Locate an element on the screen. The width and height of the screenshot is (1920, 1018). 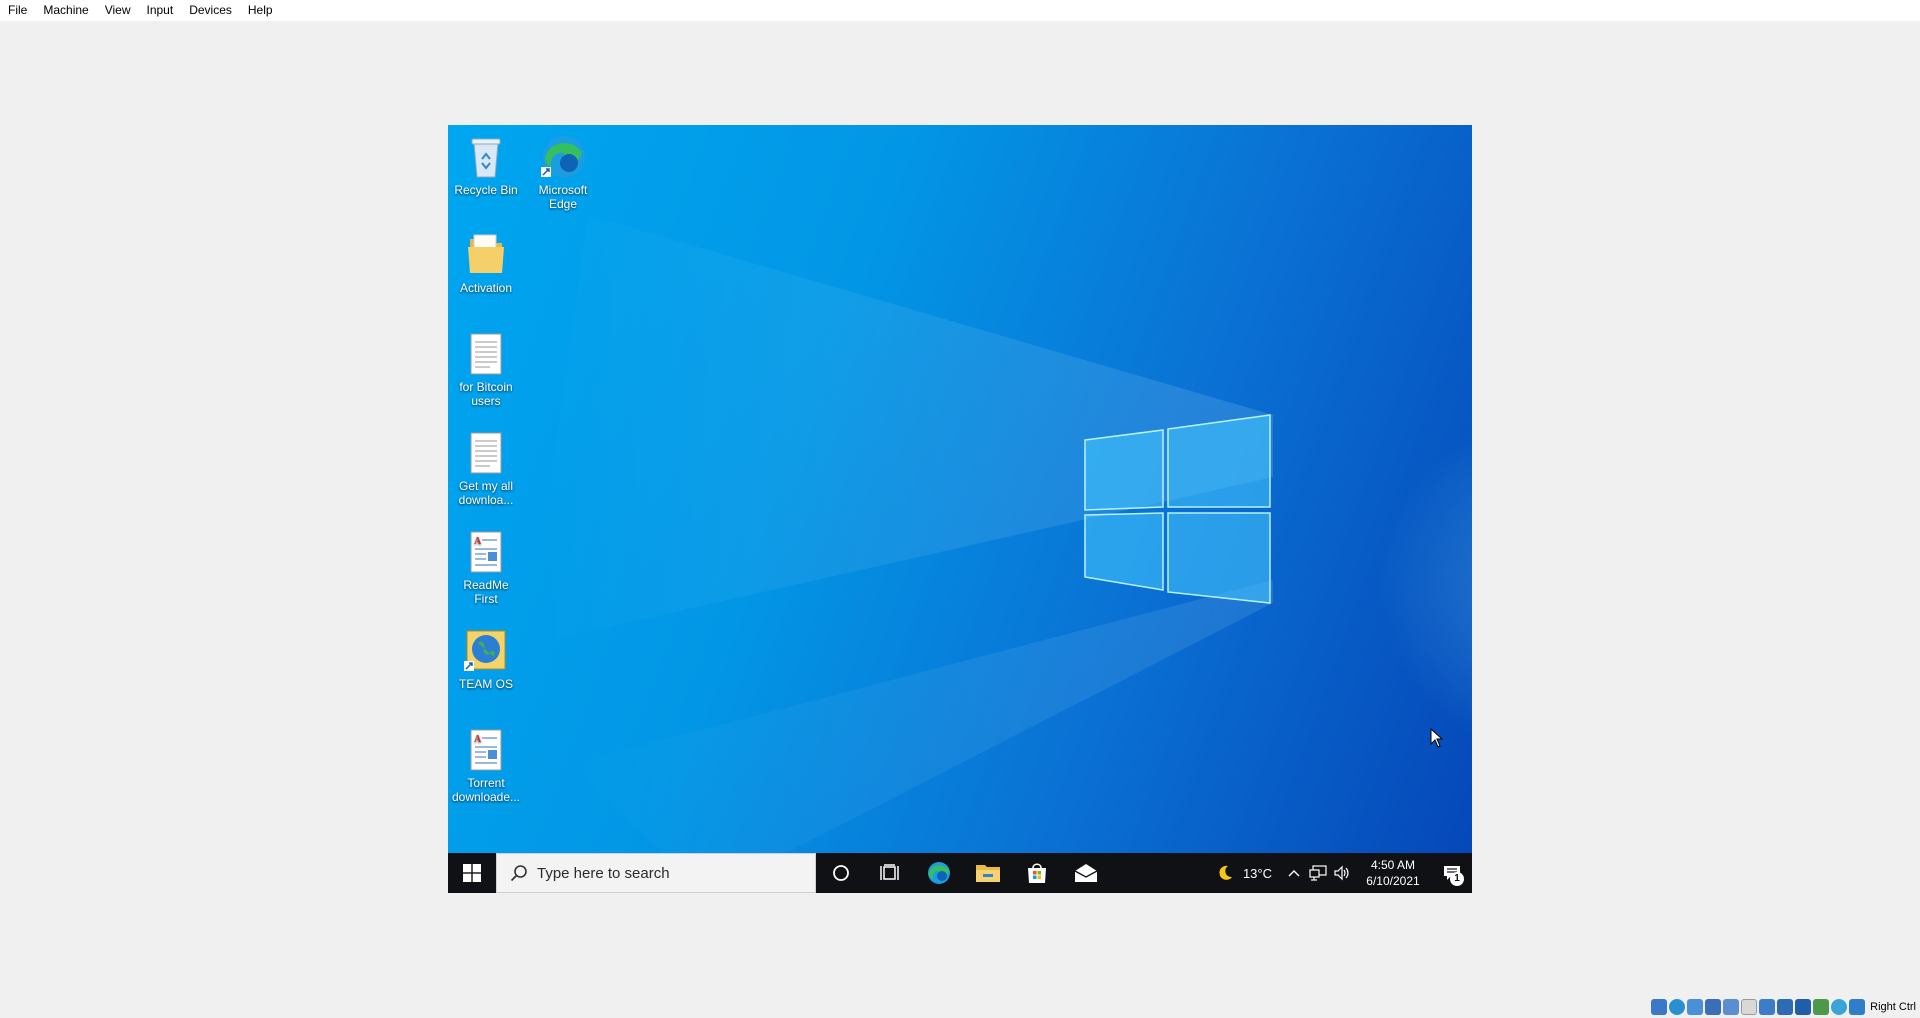
desktop-icon-microsoft-edge: Microsoft Edge is located at coordinates (563, 172).